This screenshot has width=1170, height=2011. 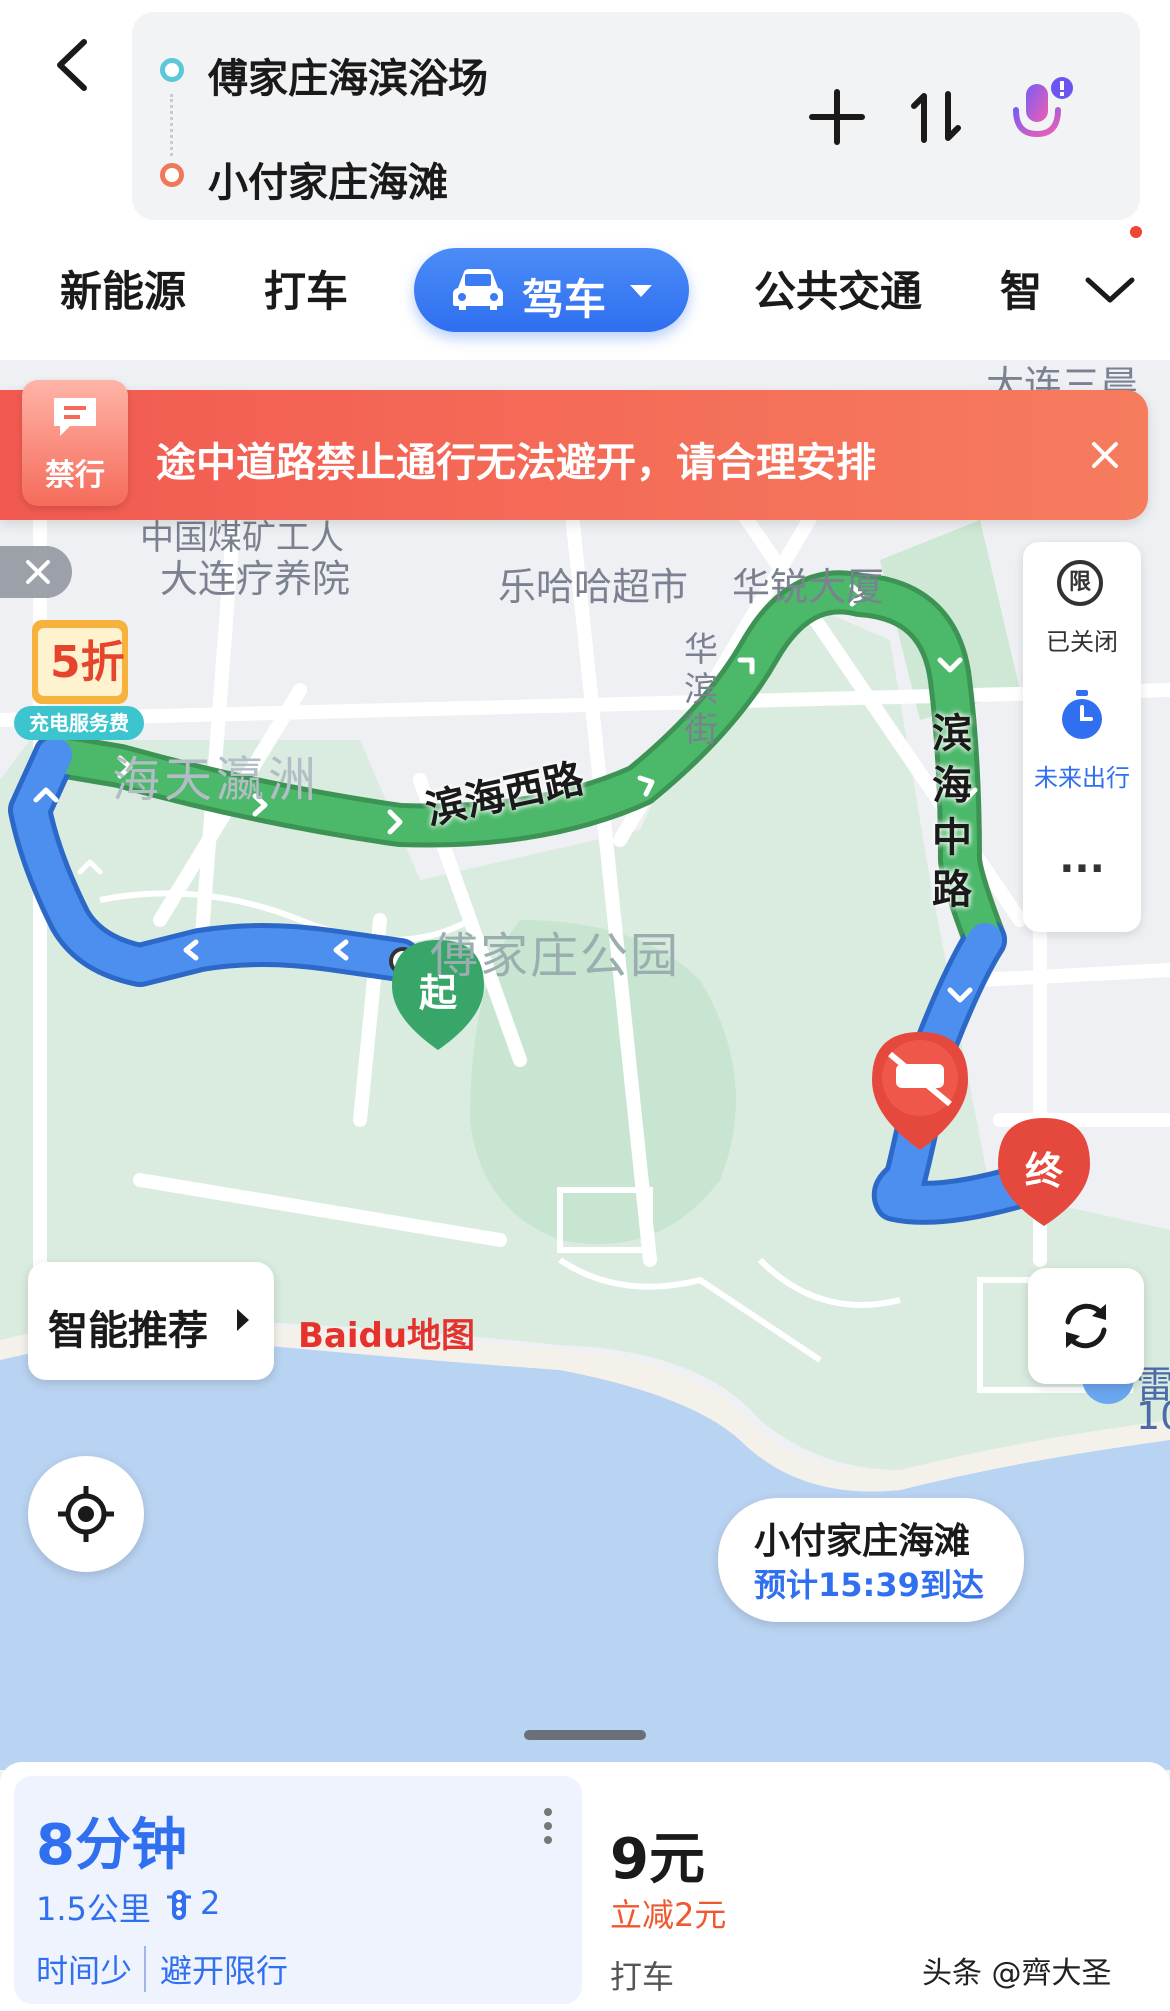 I want to click on back-arrow-icon, so click(x=75, y=65).